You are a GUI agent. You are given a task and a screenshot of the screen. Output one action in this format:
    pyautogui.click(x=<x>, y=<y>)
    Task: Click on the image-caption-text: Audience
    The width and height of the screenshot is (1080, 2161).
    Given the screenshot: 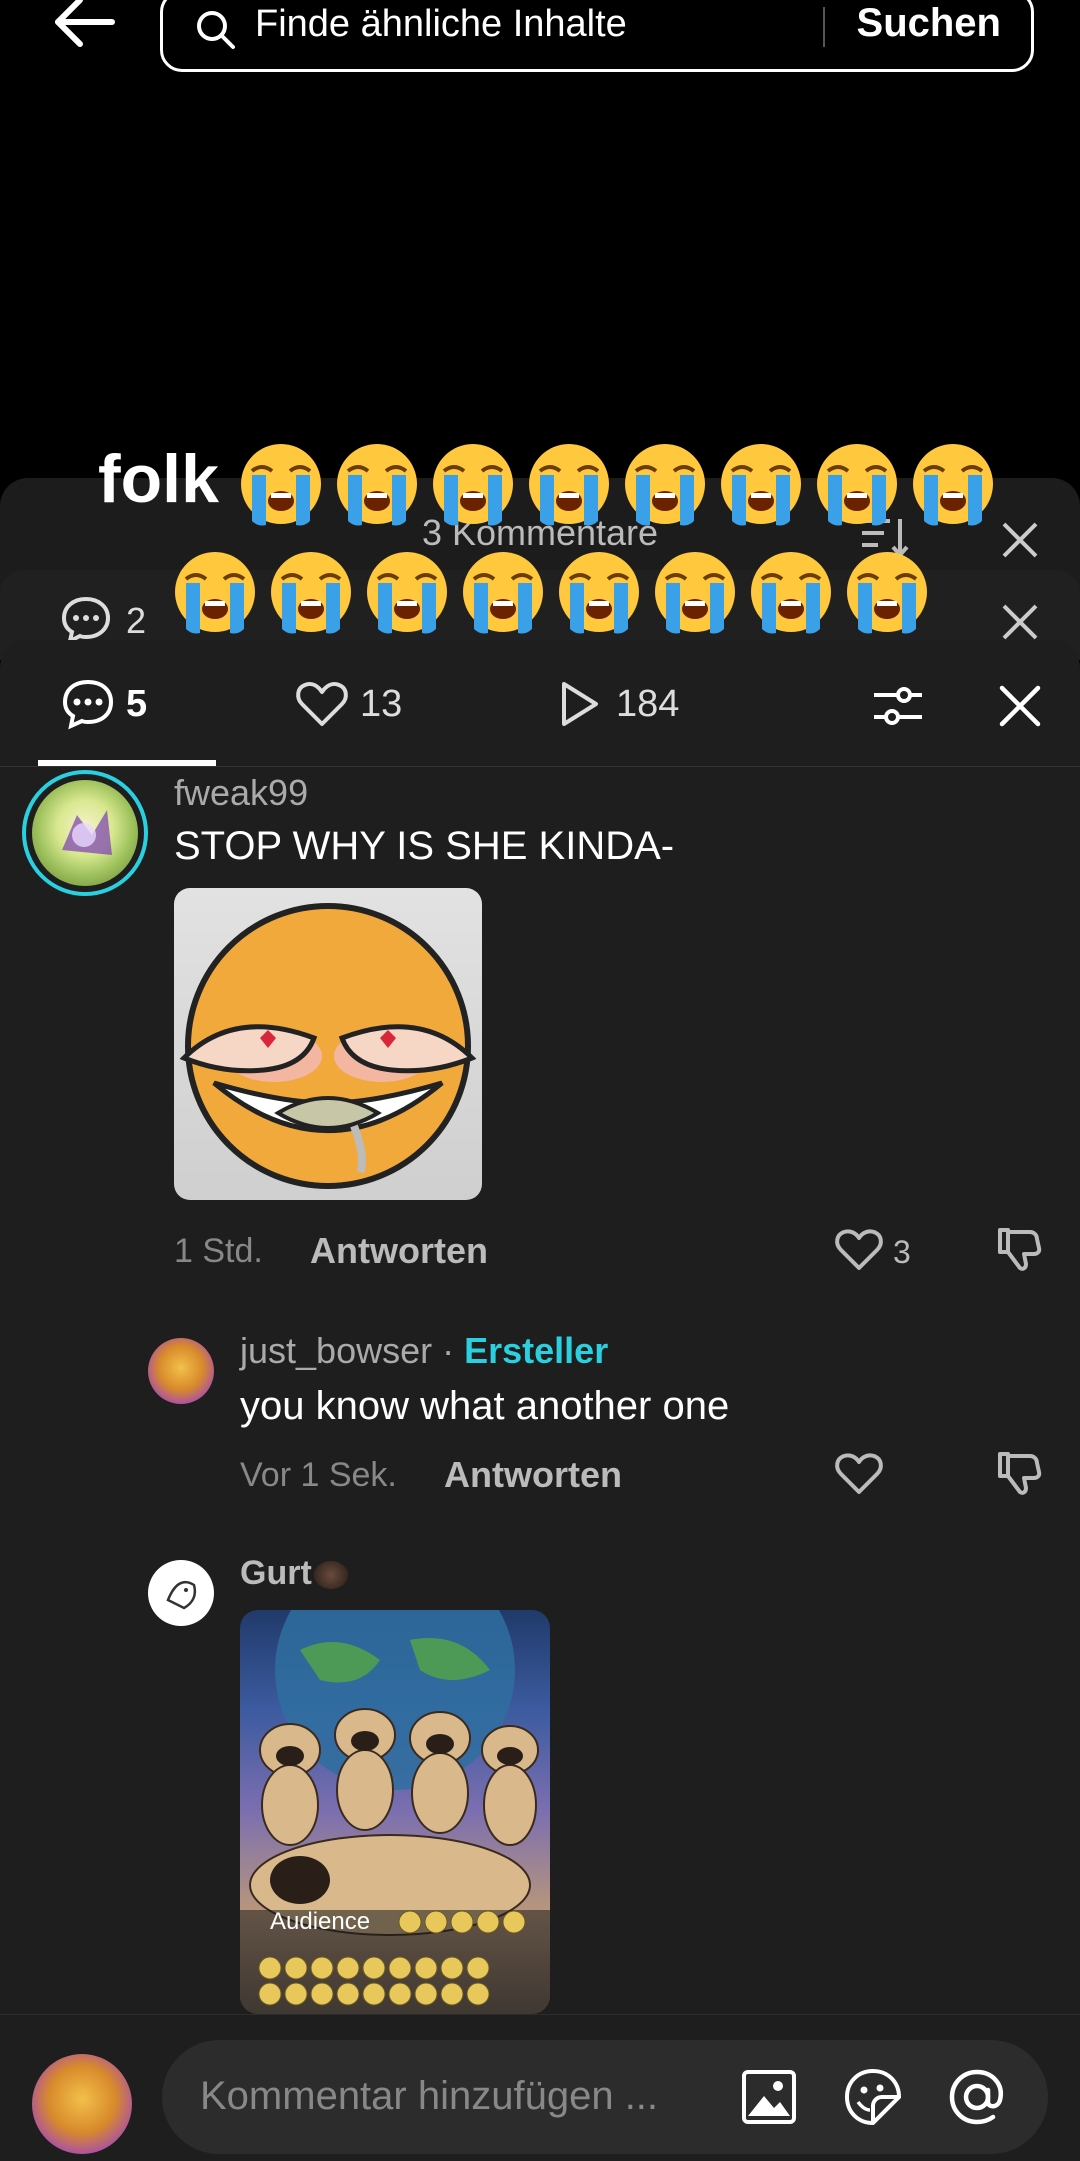 What is the action you would take?
    pyautogui.click(x=320, y=1921)
    